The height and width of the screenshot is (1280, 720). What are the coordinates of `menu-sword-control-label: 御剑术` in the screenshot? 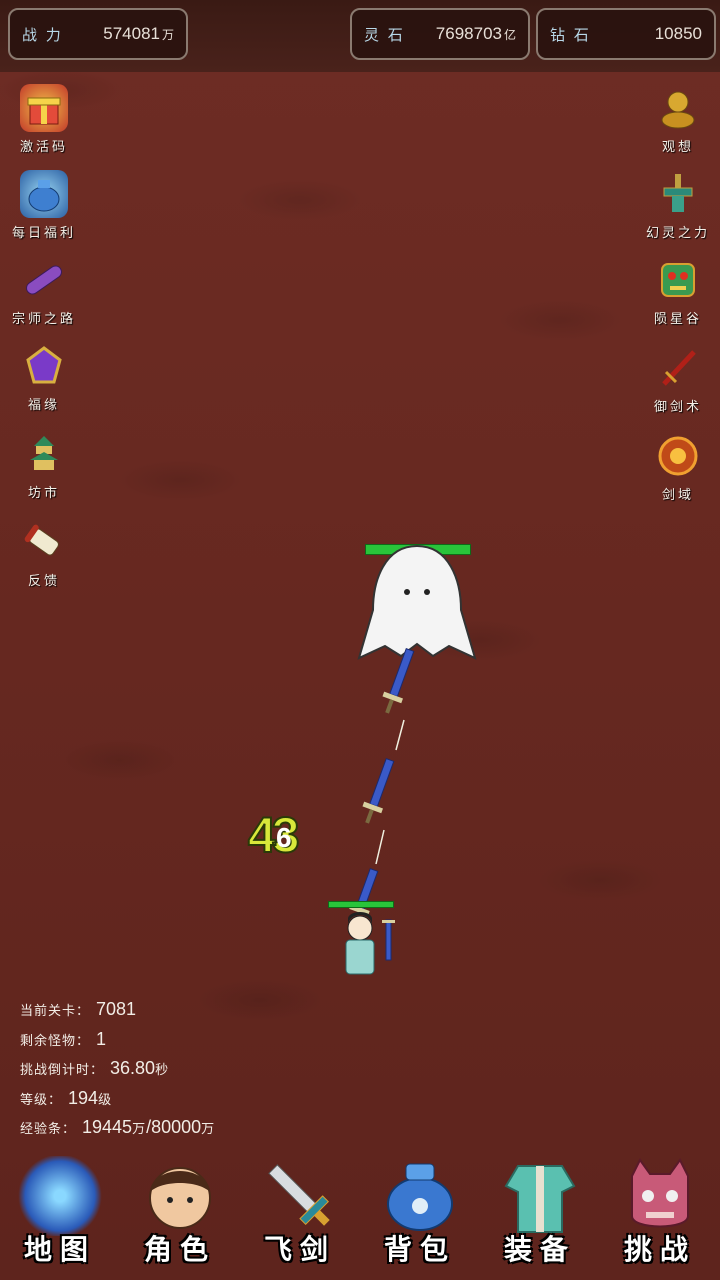 It's located at (677, 407).